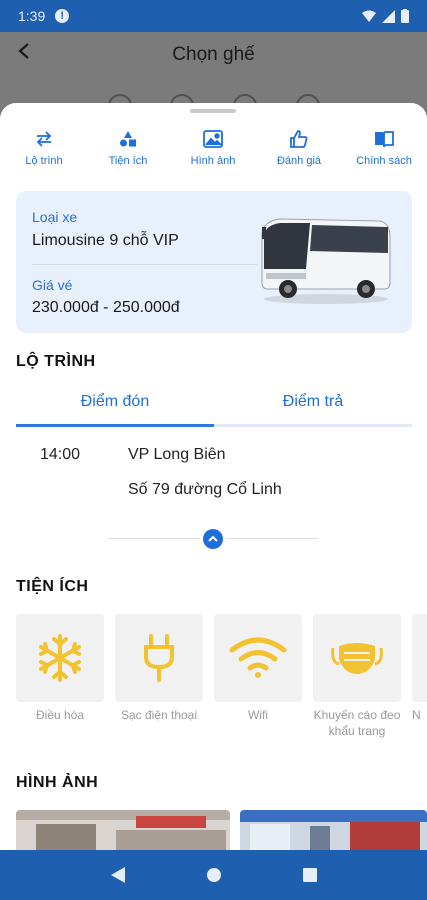 The height and width of the screenshot is (900, 427). What do you see at coordinates (357, 723) in the screenshot?
I see `amenity-label: Khuyến cáo đeo khẩu trang` at bounding box center [357, 723].